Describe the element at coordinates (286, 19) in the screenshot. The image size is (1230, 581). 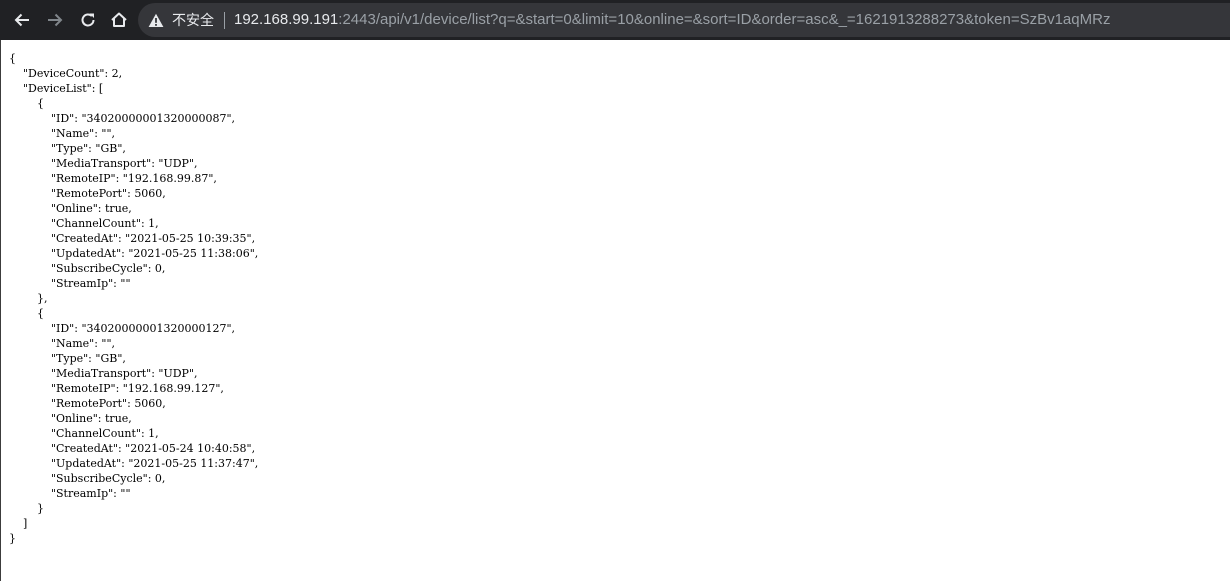
I see `url-host: 192.168.99.191` at that location.